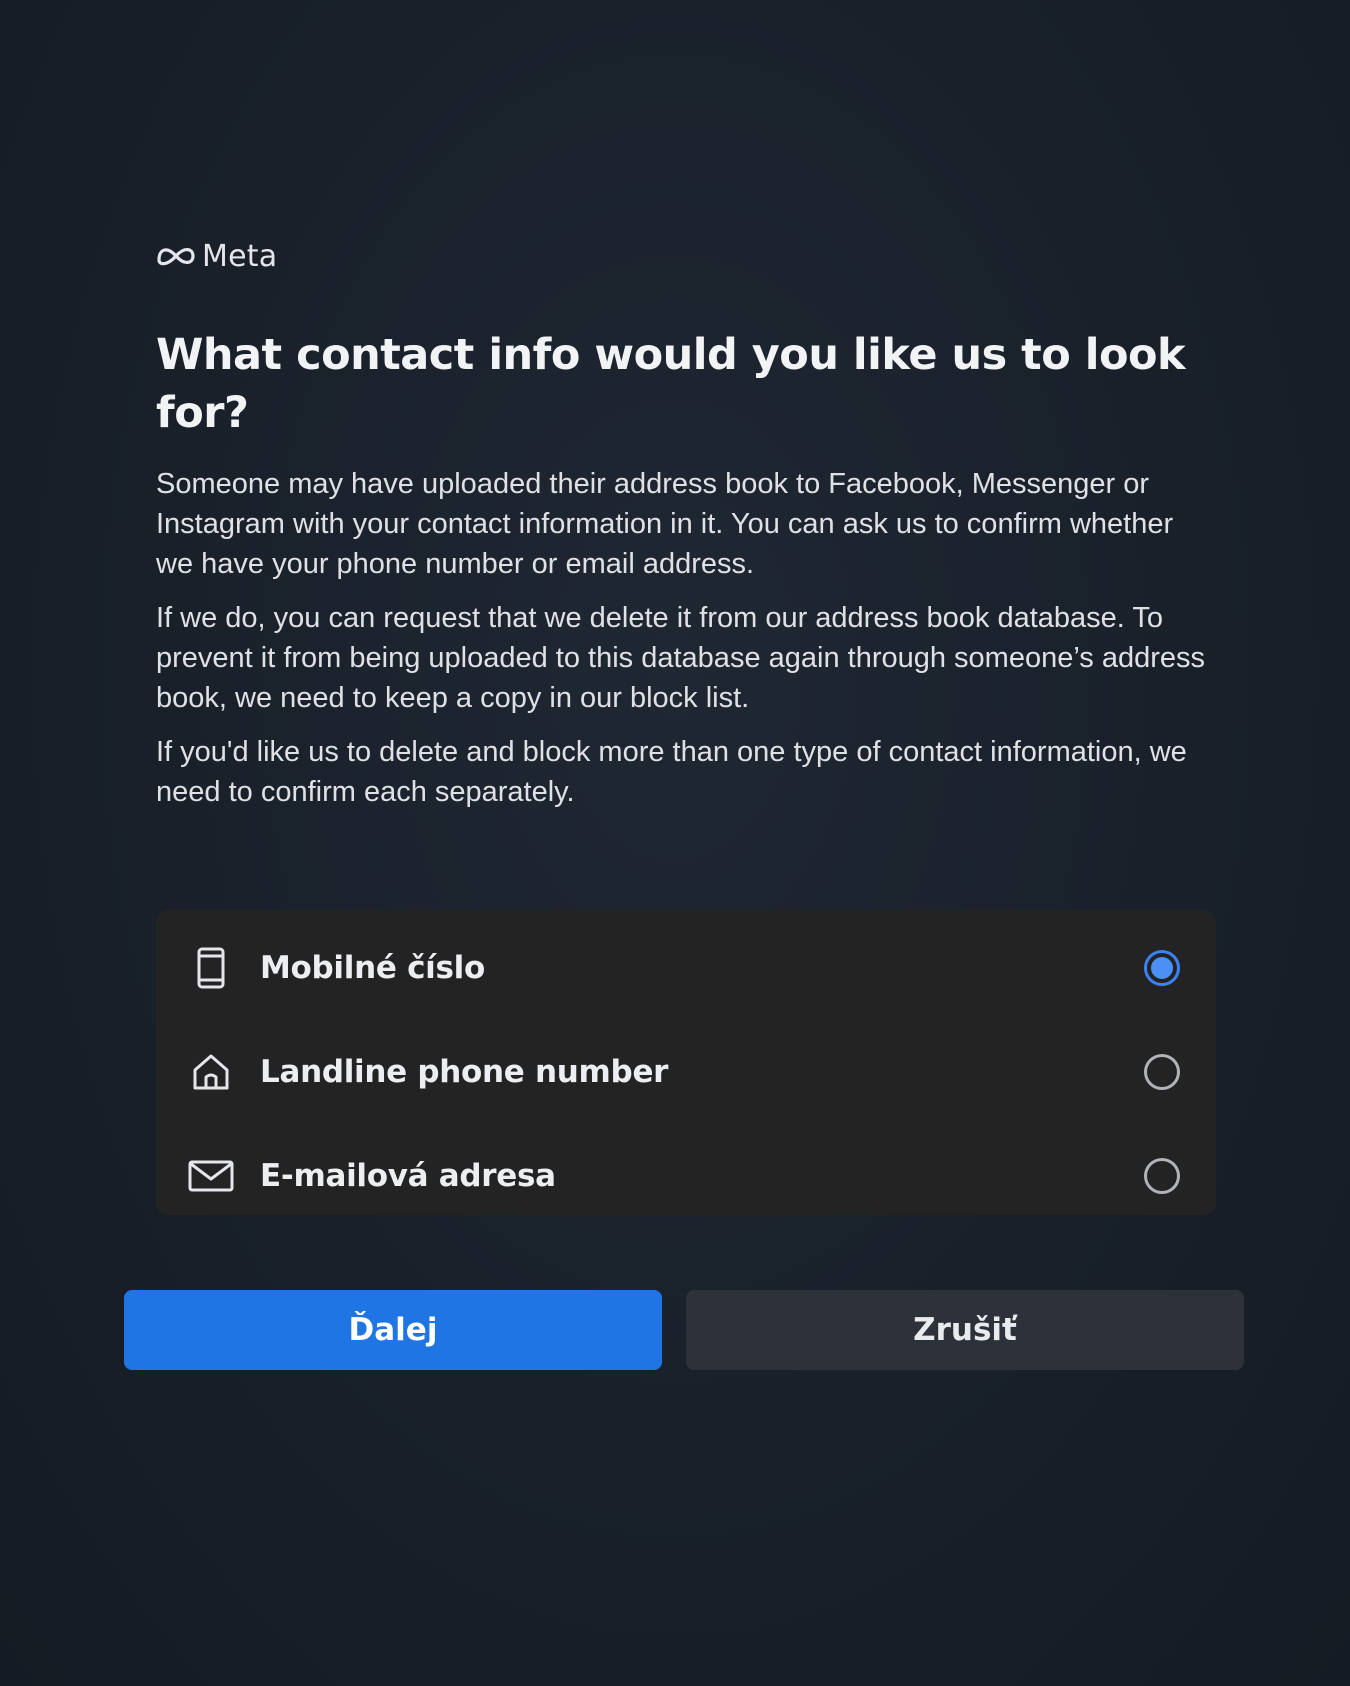 The width and height of the screenshot is (1350, 1686). I want to click on next-button: Ďalej, so click(393, 1330).